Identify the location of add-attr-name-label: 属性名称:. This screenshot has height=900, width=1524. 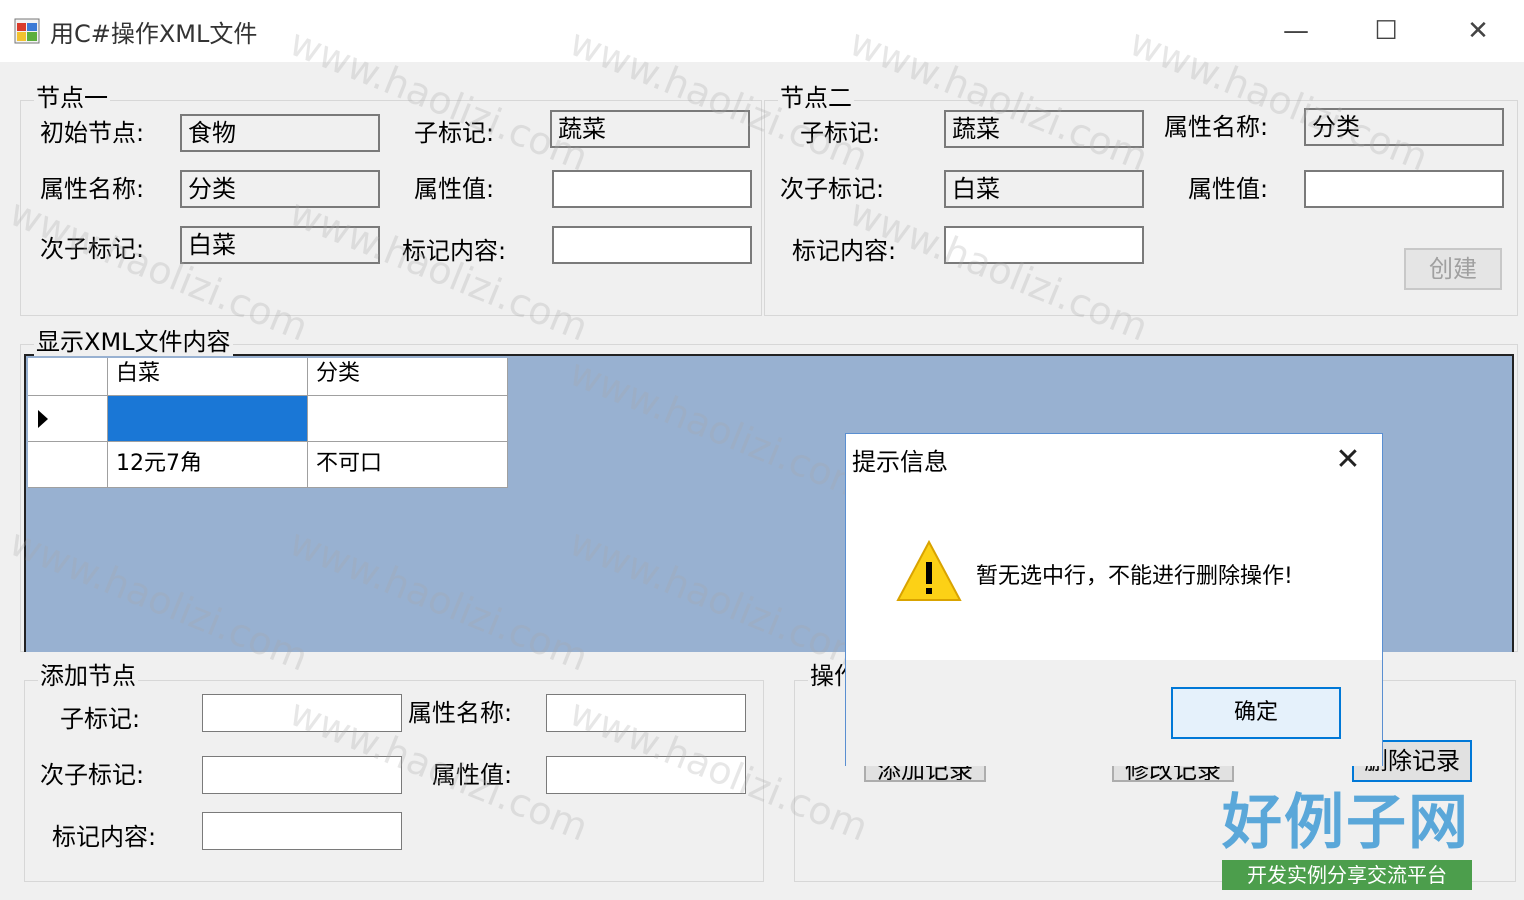
(460, 713).